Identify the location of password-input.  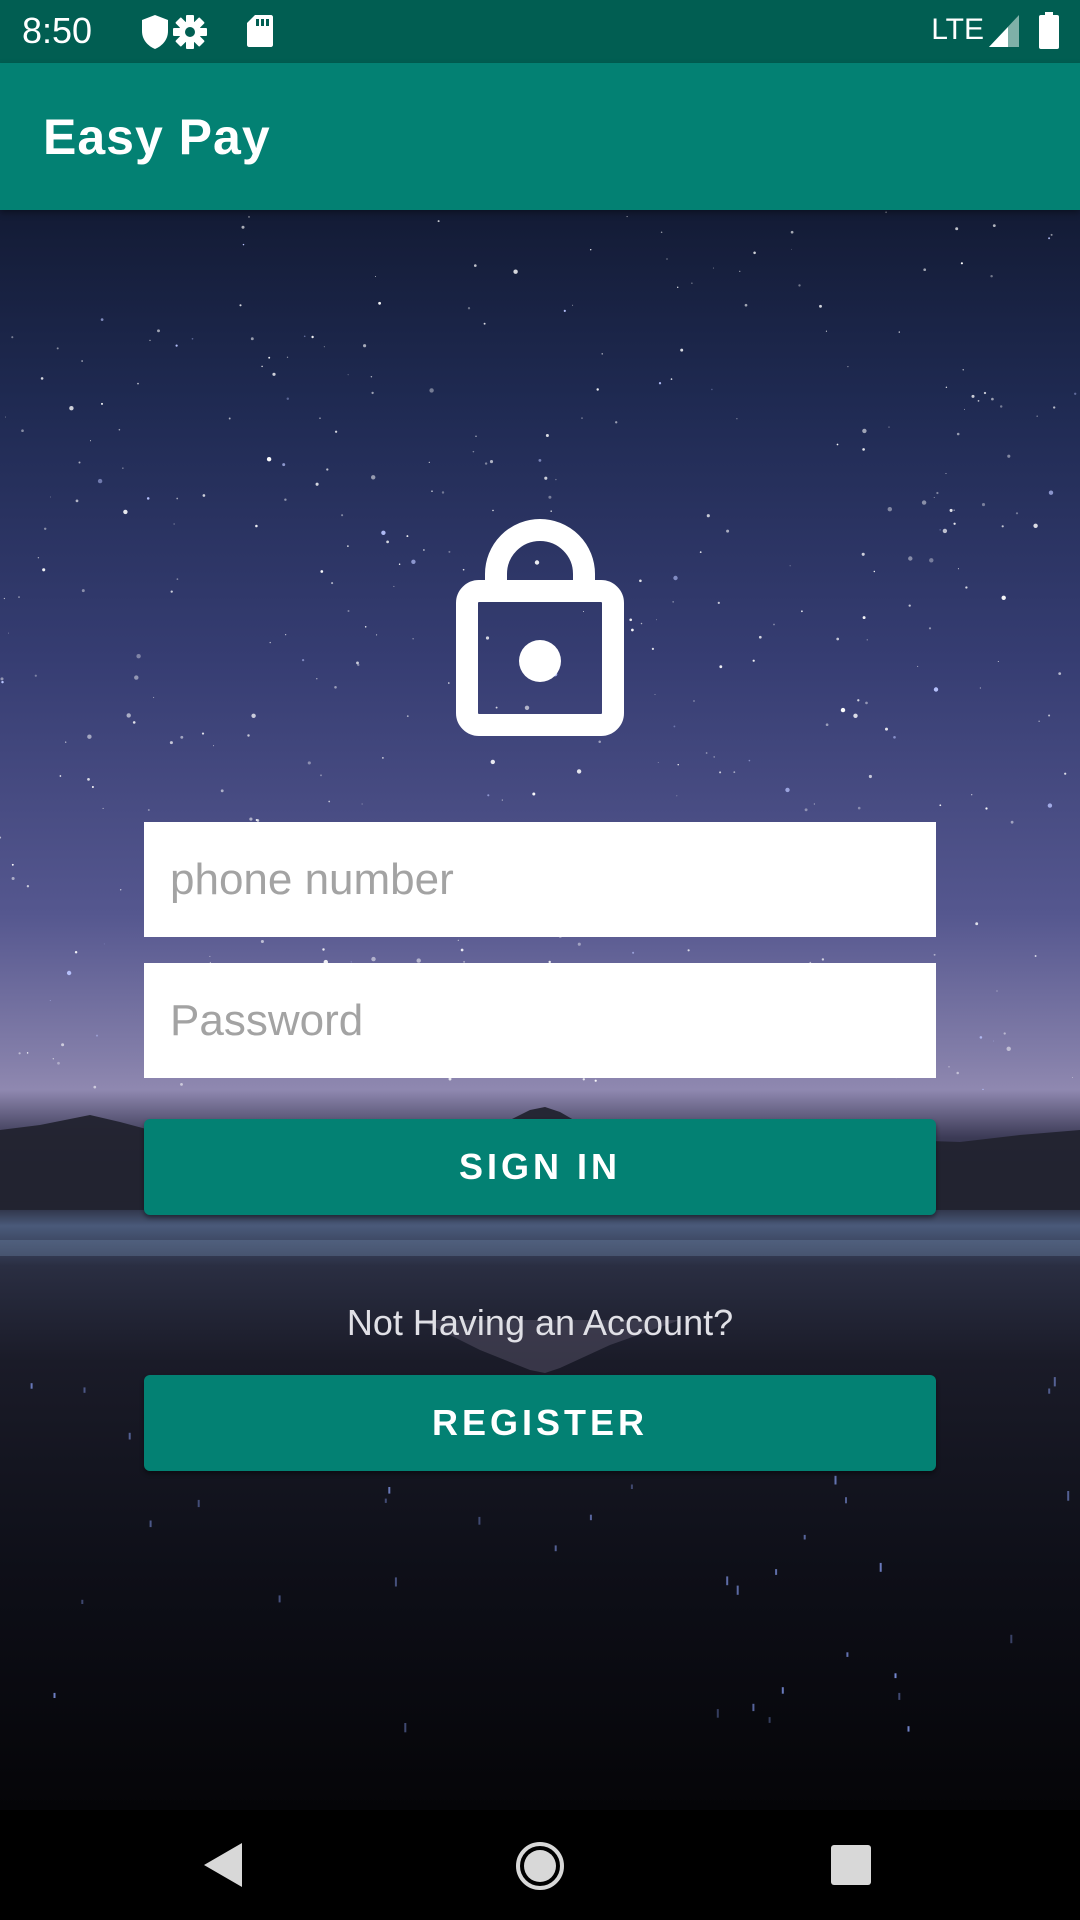
(540, 1020).